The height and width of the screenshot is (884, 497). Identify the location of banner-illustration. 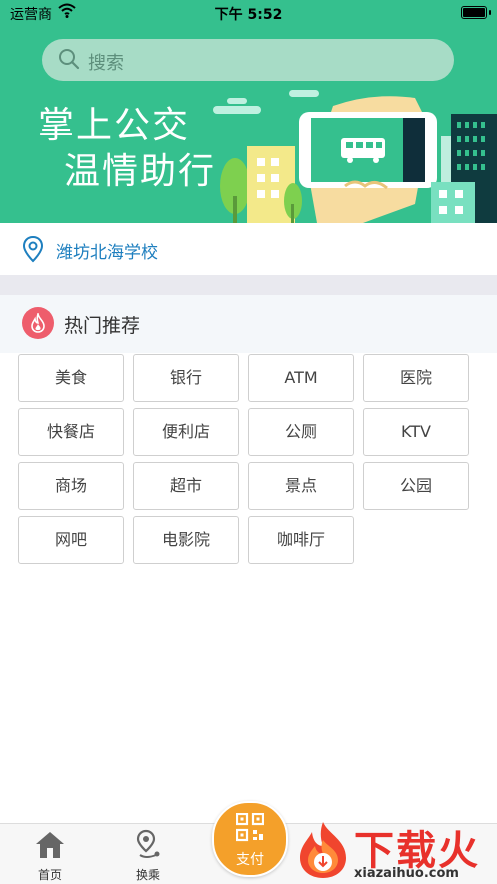
(351, 154).